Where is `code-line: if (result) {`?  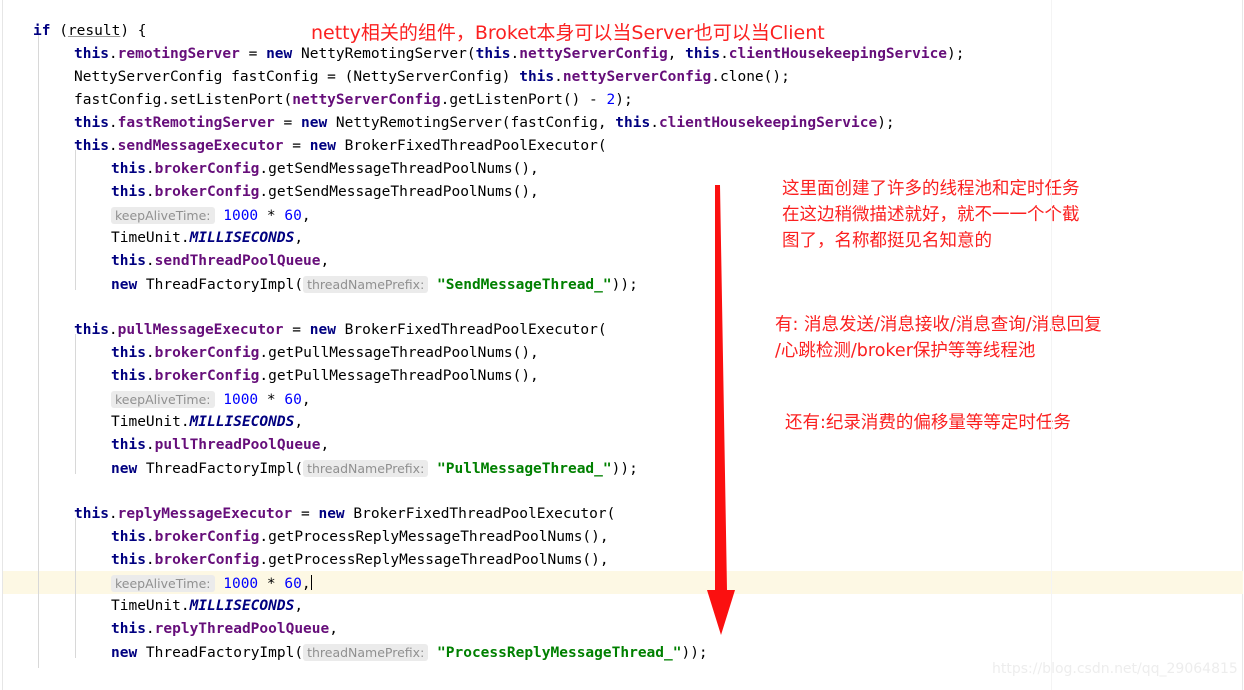
code-line: if (result) { is located at coordinates (90, 31).